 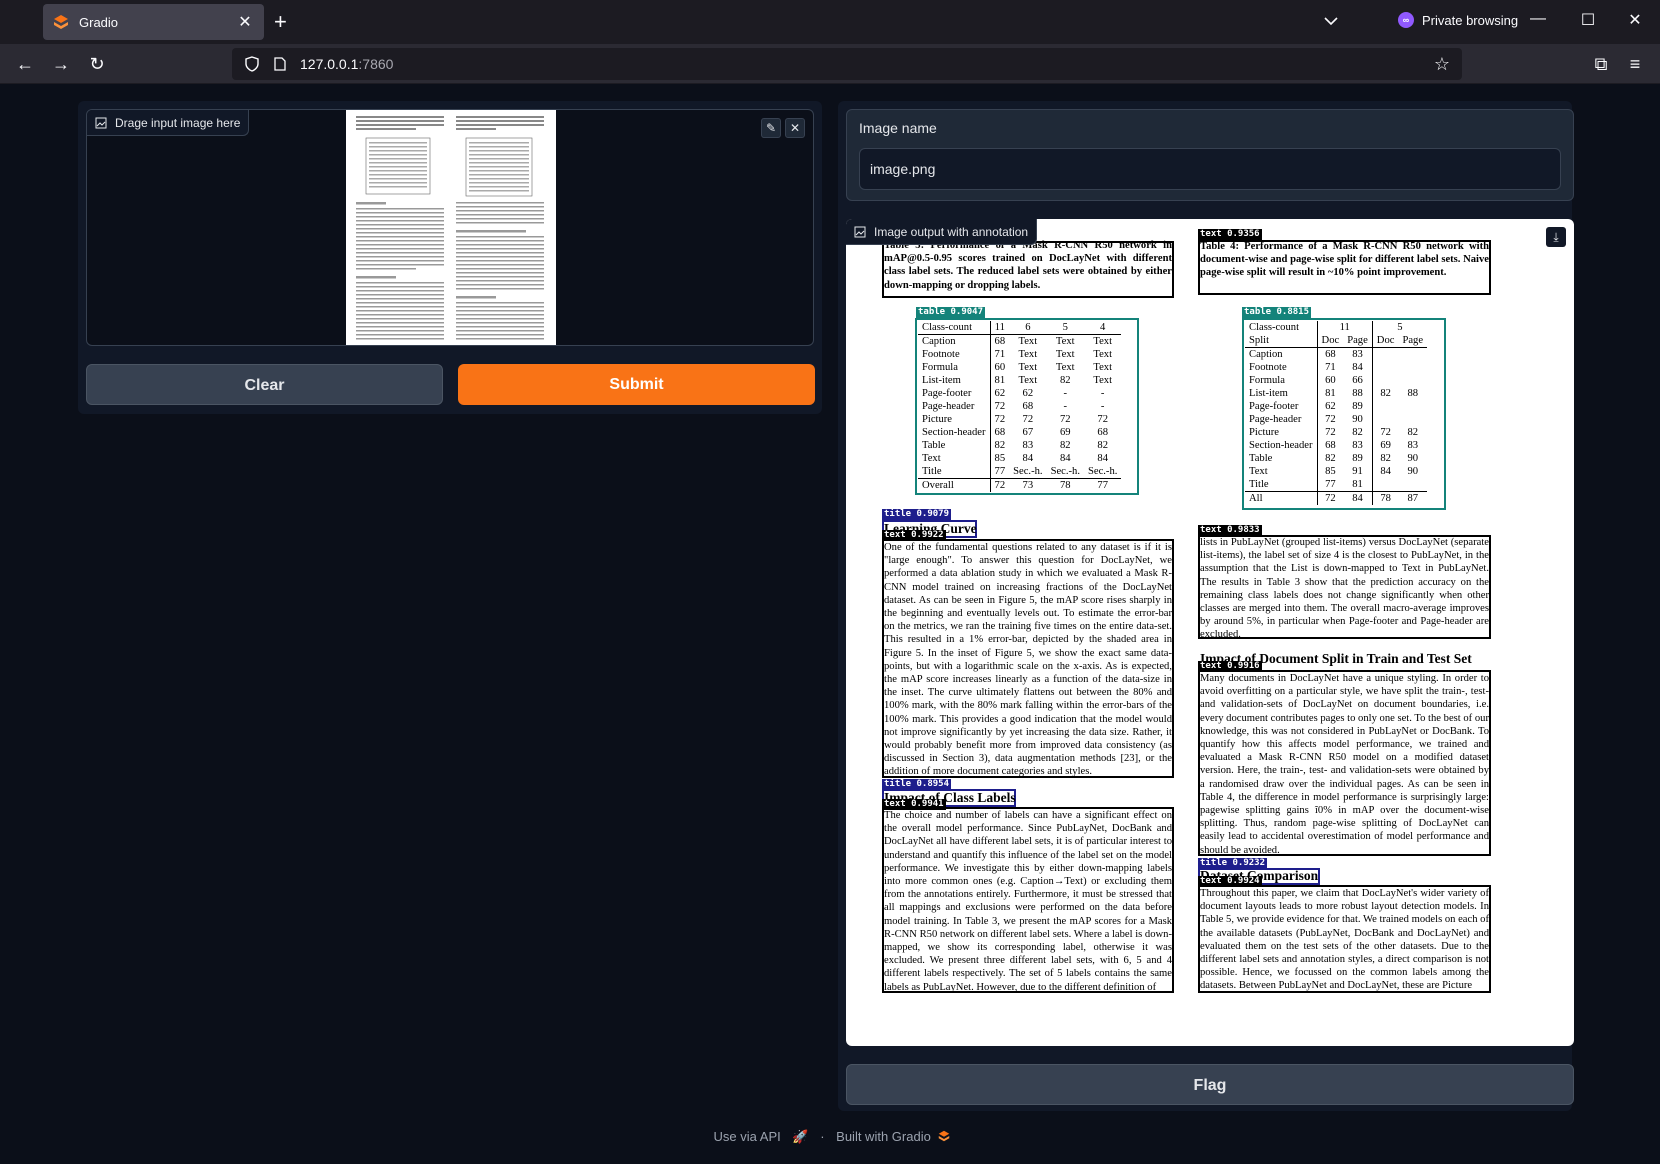 What do you see at coordinates (252, 64) in the screenshot?
I see `shield-icon` at bounding box center [252, 64].